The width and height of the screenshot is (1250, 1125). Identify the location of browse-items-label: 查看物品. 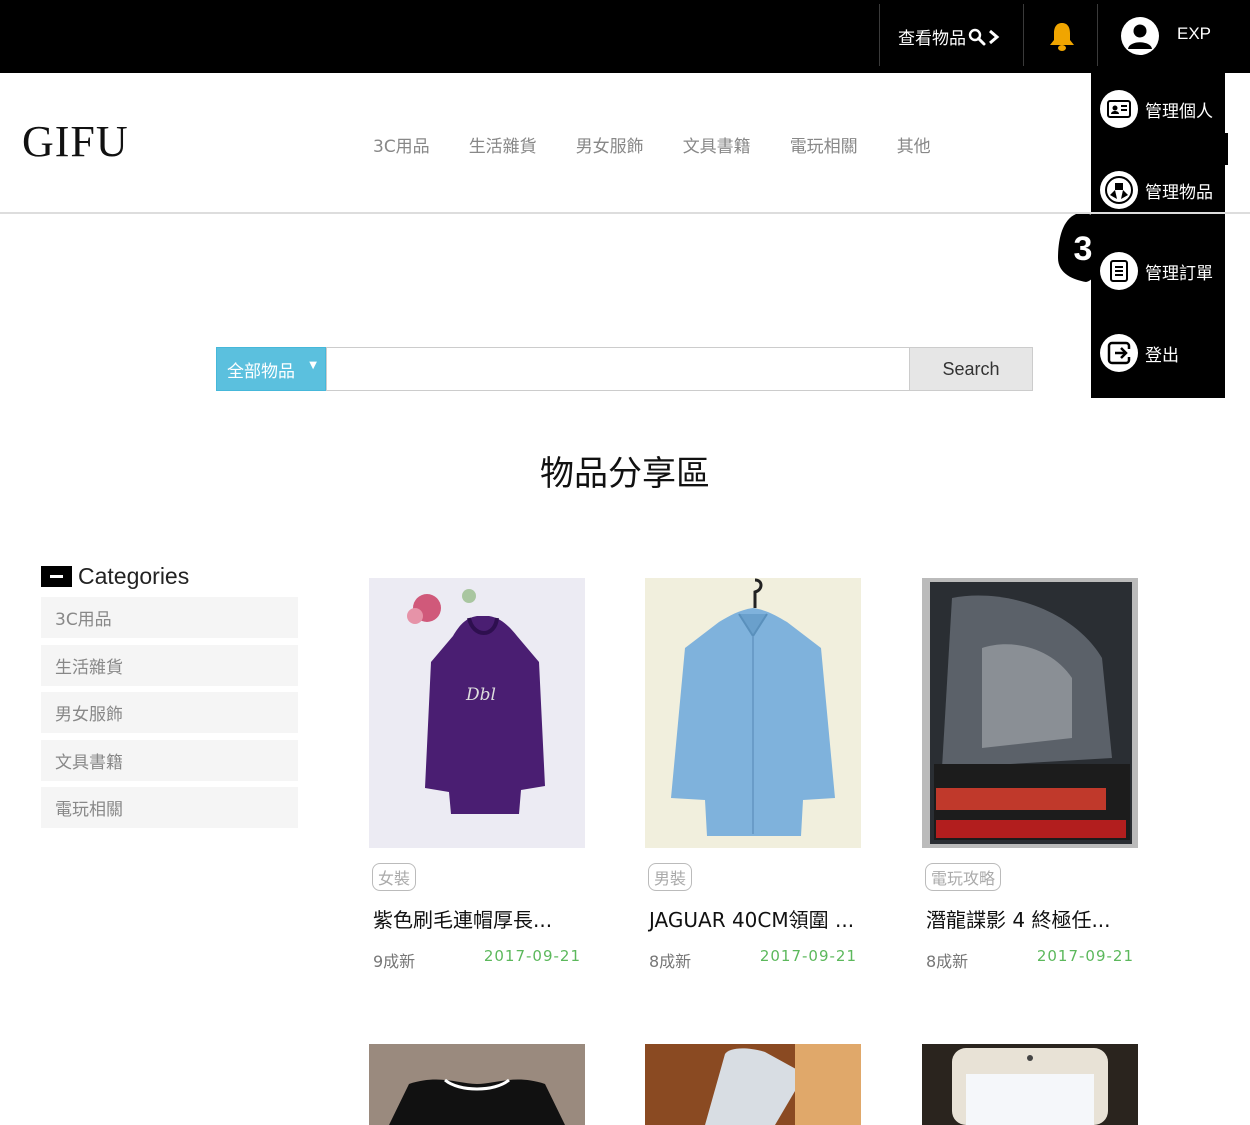
(932, 39).